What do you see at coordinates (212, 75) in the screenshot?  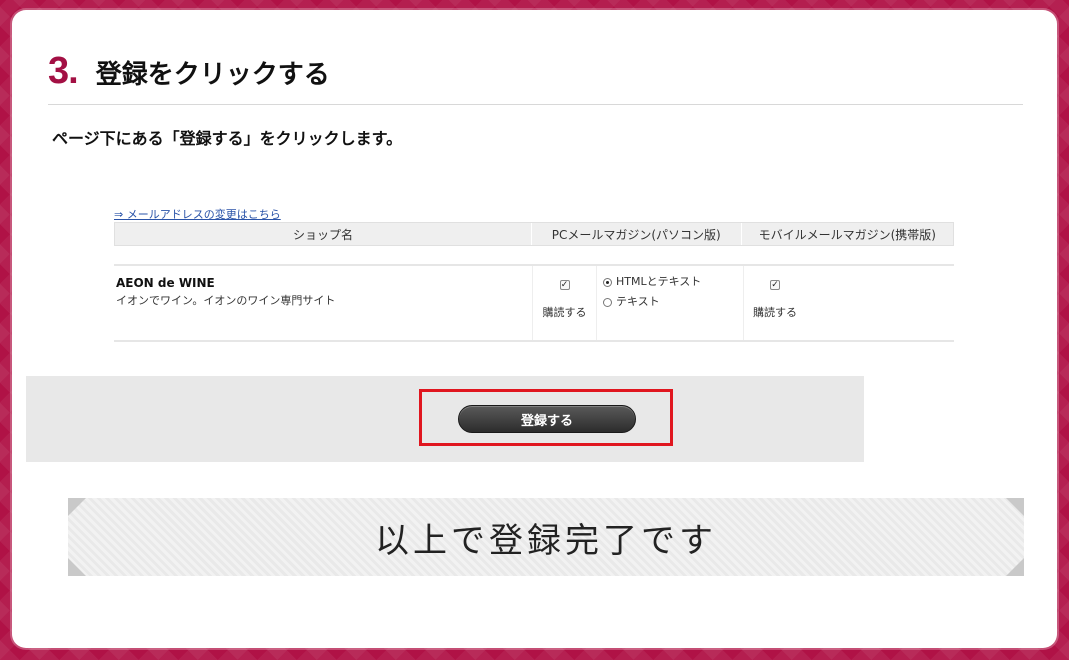 I see `step-title: 登録をクリックする` at bounding box center [212, 75].